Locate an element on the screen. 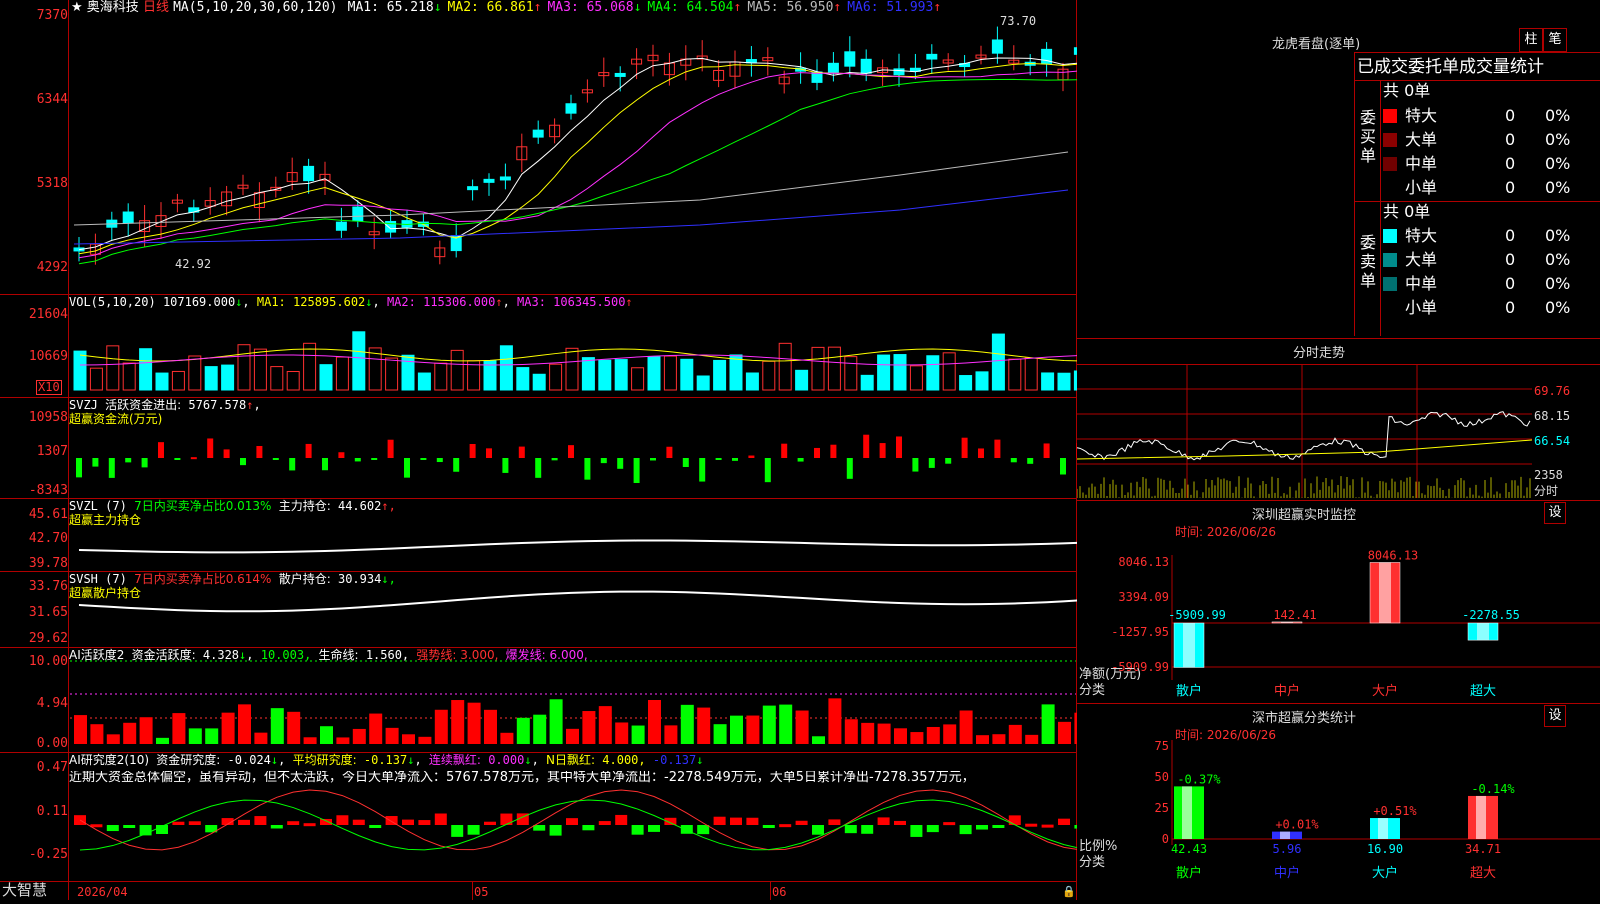 Image resolution: width=1600 pixels, height=904 pixels. sell-total: 共 0单 is located at coordinates (1407, 211).